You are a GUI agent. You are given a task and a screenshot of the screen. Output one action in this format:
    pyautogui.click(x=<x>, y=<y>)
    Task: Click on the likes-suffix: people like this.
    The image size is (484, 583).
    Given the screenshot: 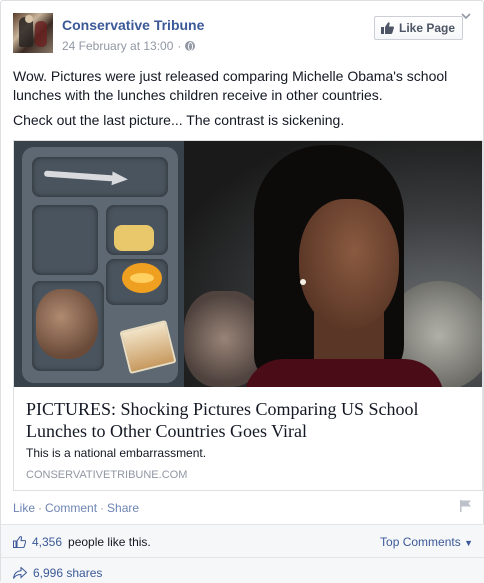 What is the action you would take?
    pyautogui.click(x=109, y=542)
    